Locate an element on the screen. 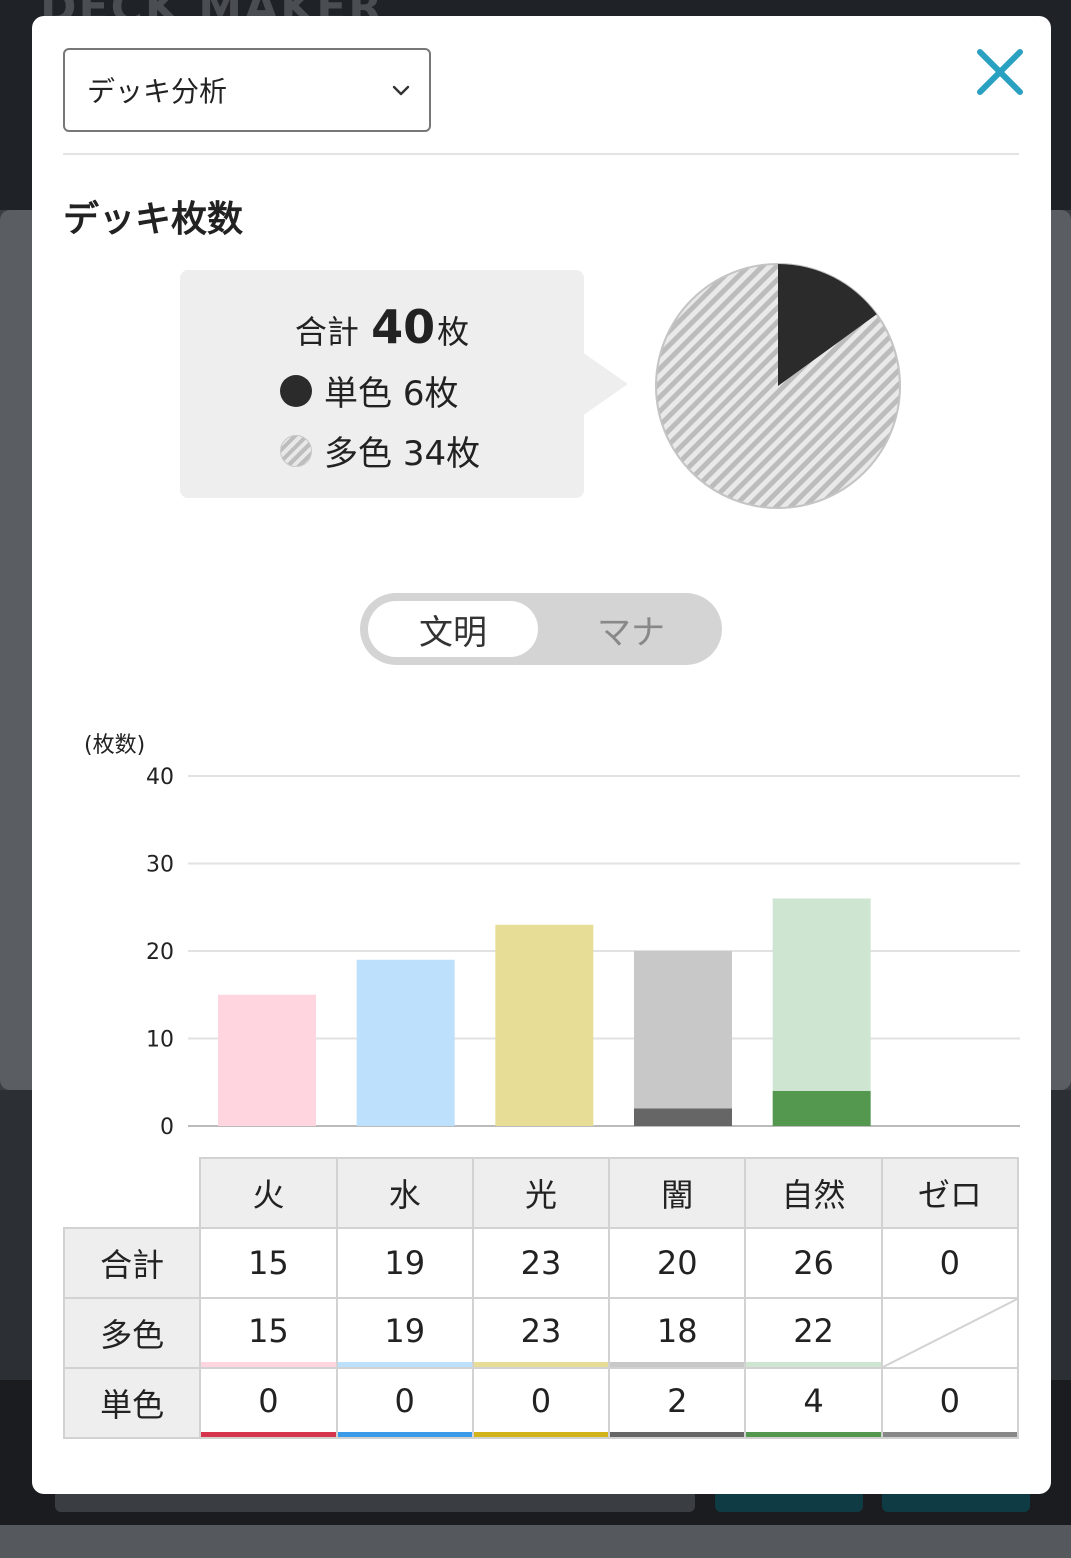 The image size is (1071, 1558). y-tick-label: 30 is located at coordinates (160, 865).